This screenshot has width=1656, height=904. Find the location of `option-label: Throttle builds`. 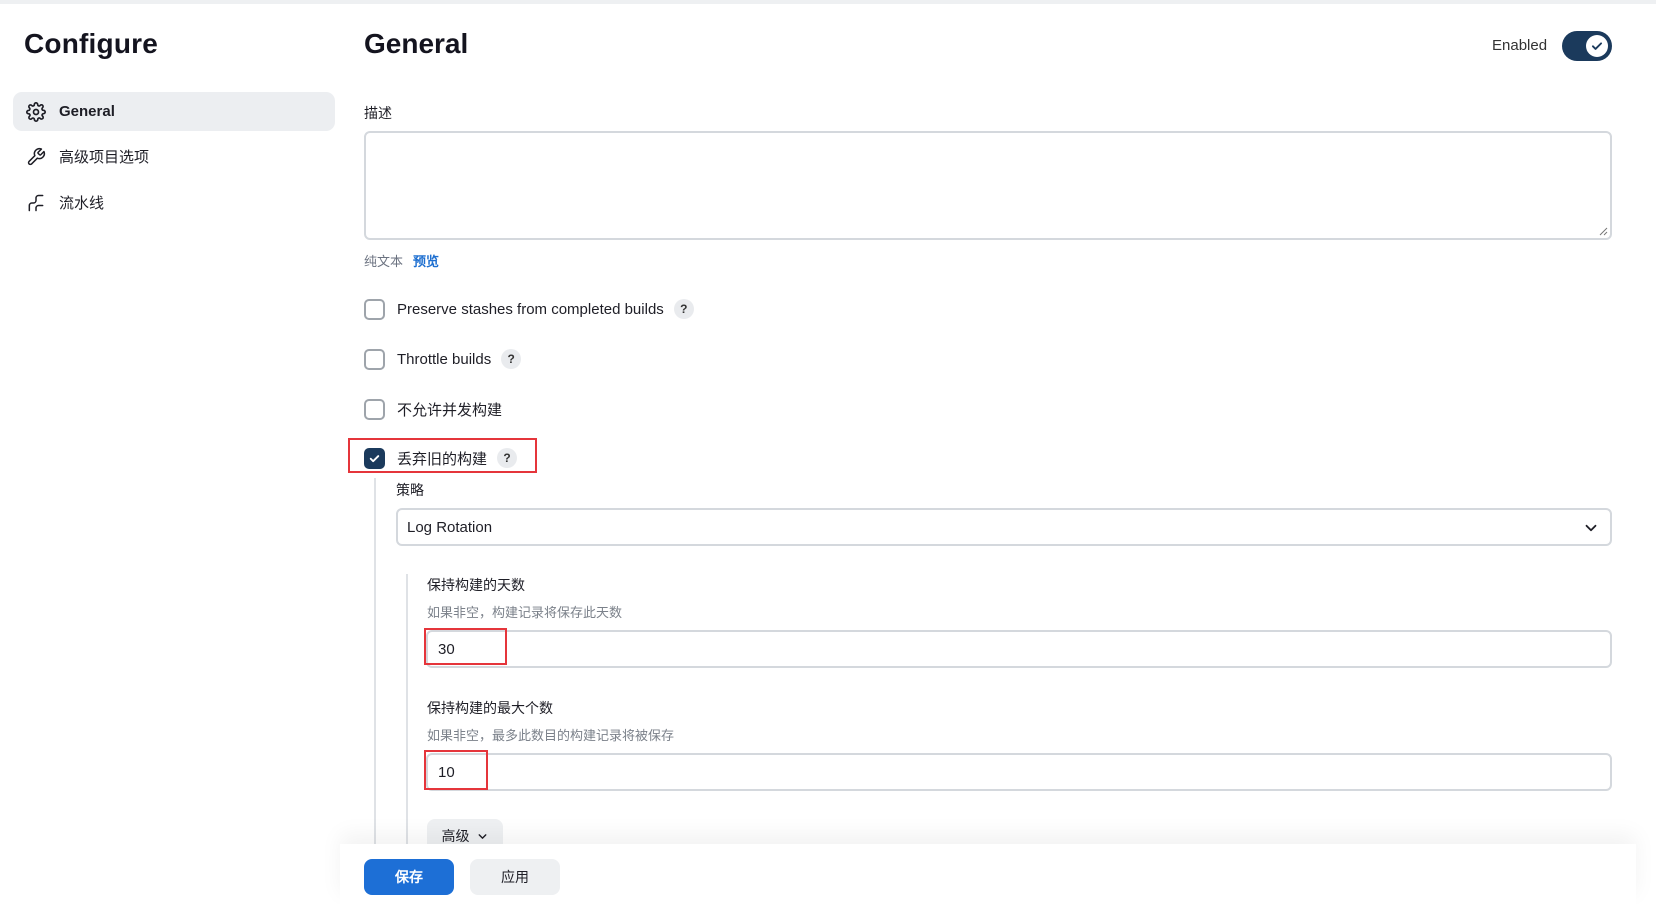

option-label: Throttle builds is located at coordinates (444, 359).